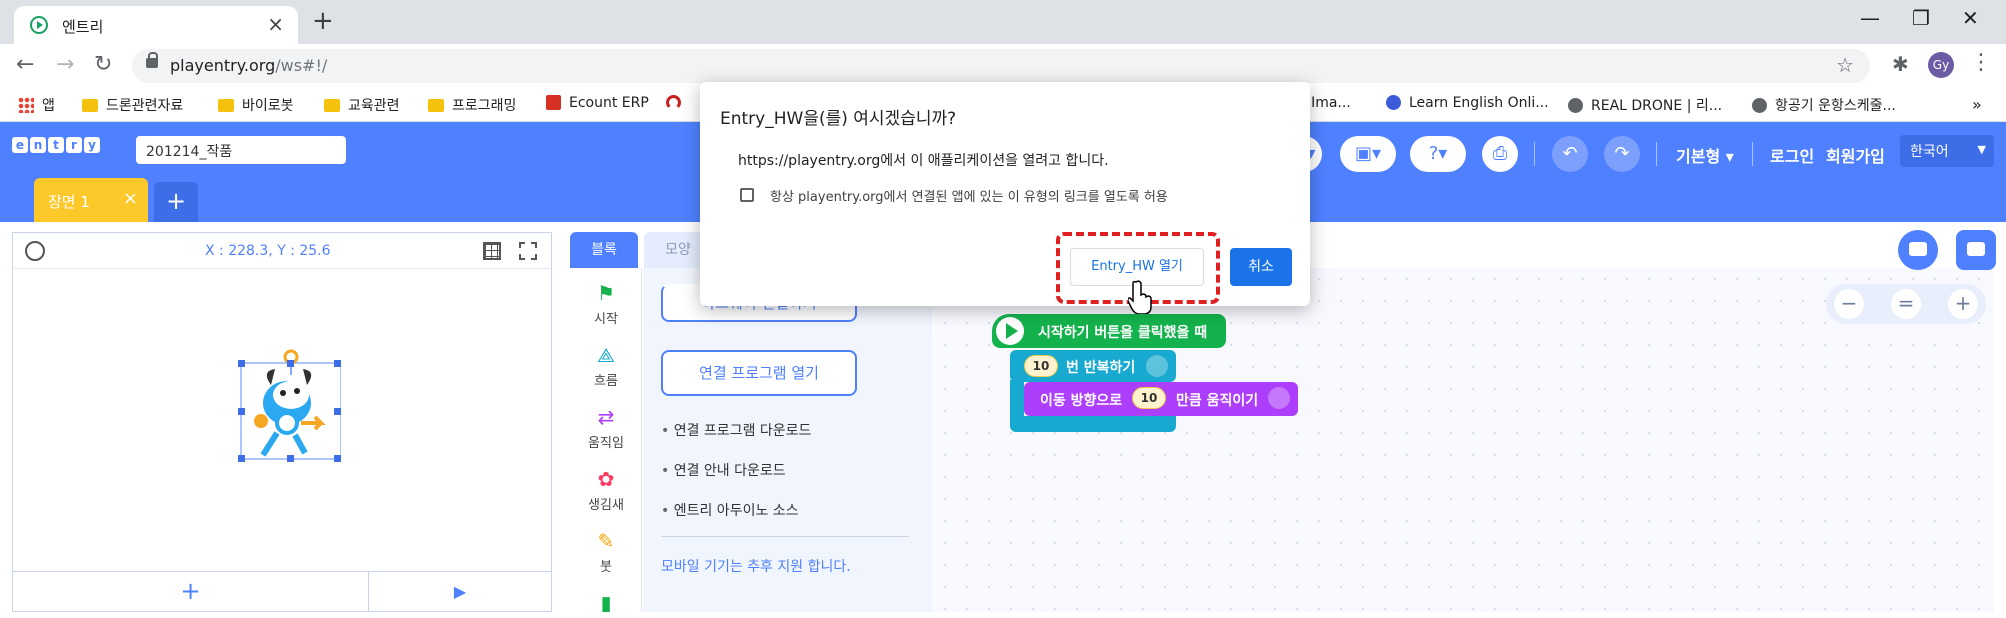 This screenshot has width=2006, height=618. I want to click on extensions-icon: ✱, so click(1900, 64).